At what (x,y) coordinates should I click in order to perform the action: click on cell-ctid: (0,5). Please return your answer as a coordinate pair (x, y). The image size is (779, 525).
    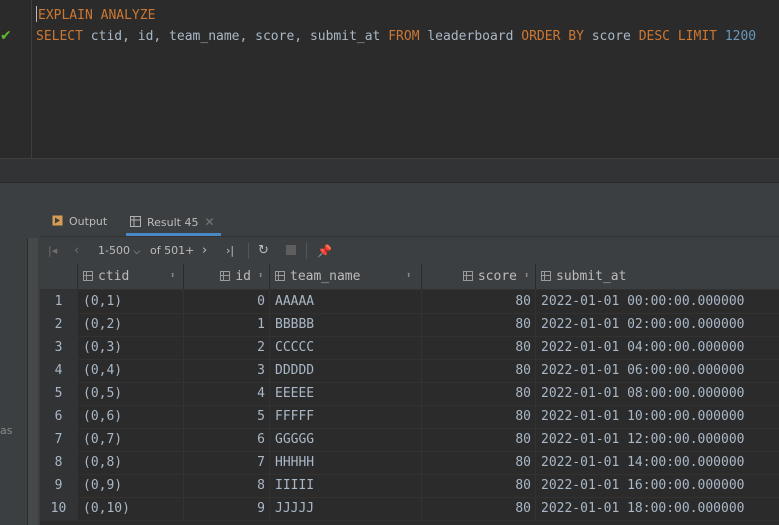
    Looking at the image, I should click on (131, 393).